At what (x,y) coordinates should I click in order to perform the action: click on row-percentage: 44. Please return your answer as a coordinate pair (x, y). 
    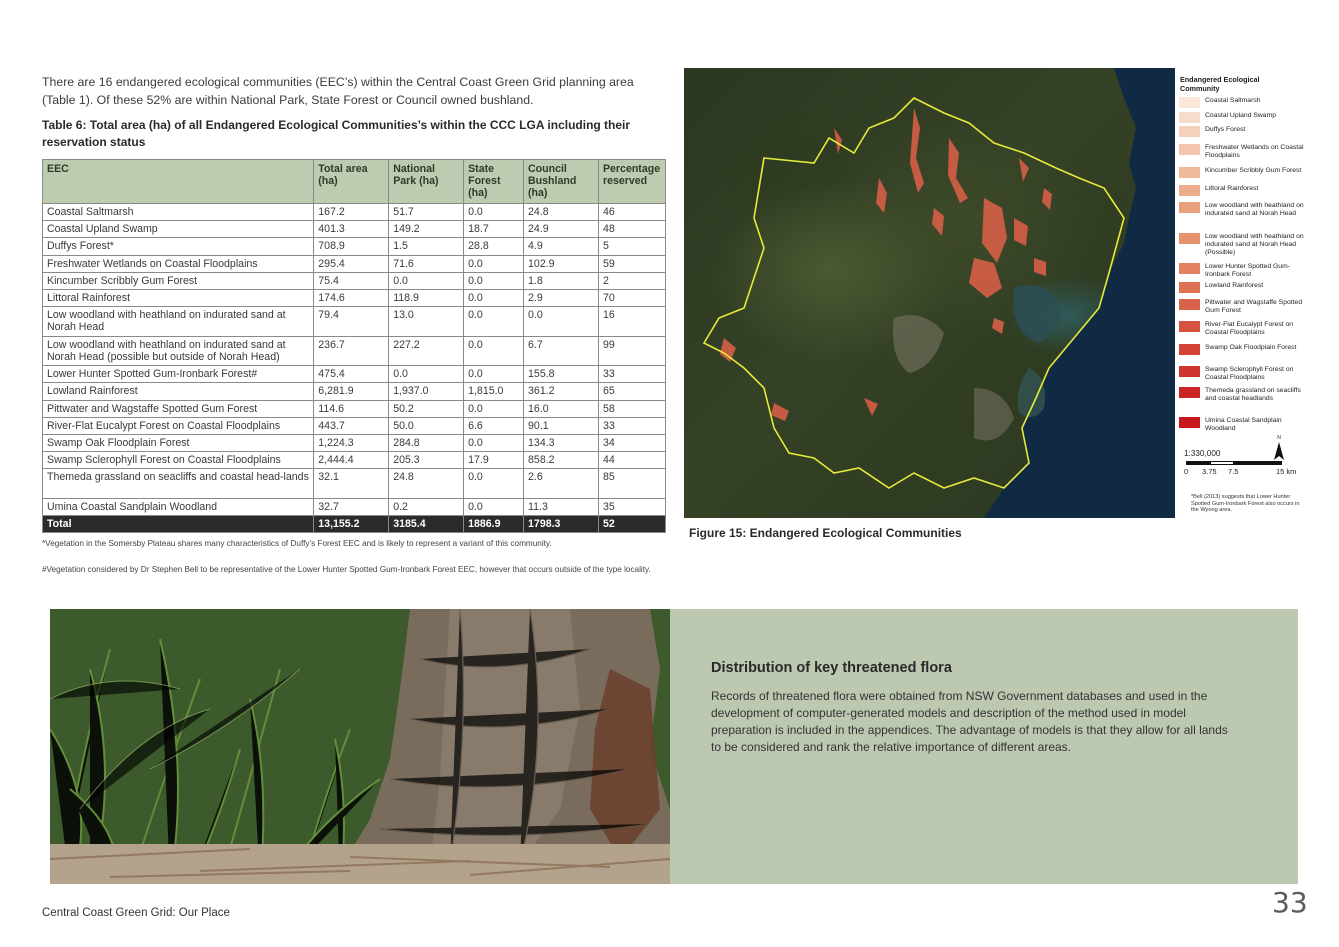
    Looking at the image, I should click on (632, 460).